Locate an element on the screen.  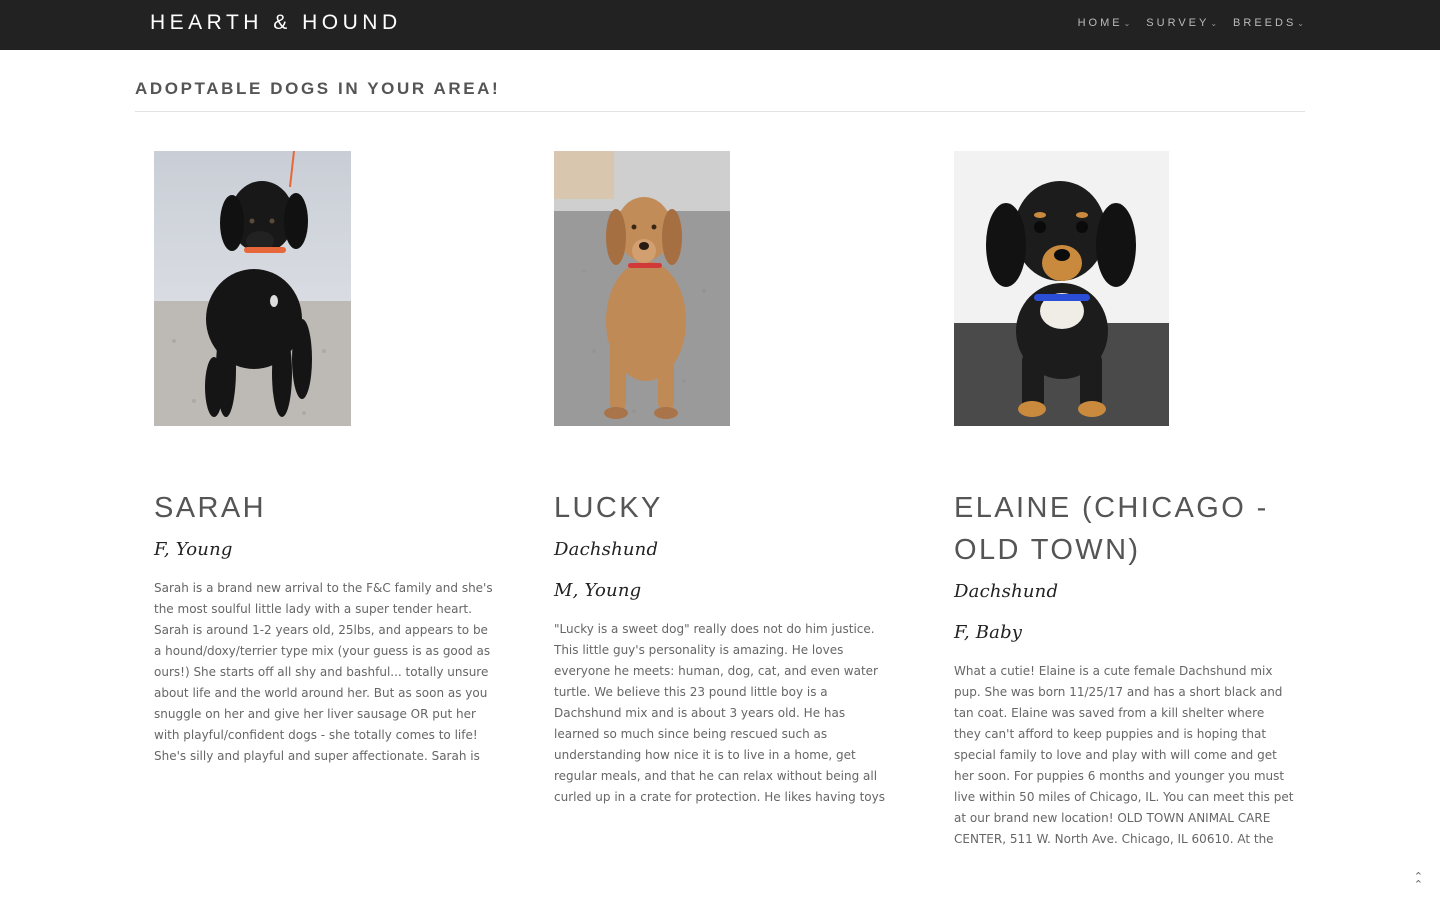
title-divider is located at coordinates (720, 111).